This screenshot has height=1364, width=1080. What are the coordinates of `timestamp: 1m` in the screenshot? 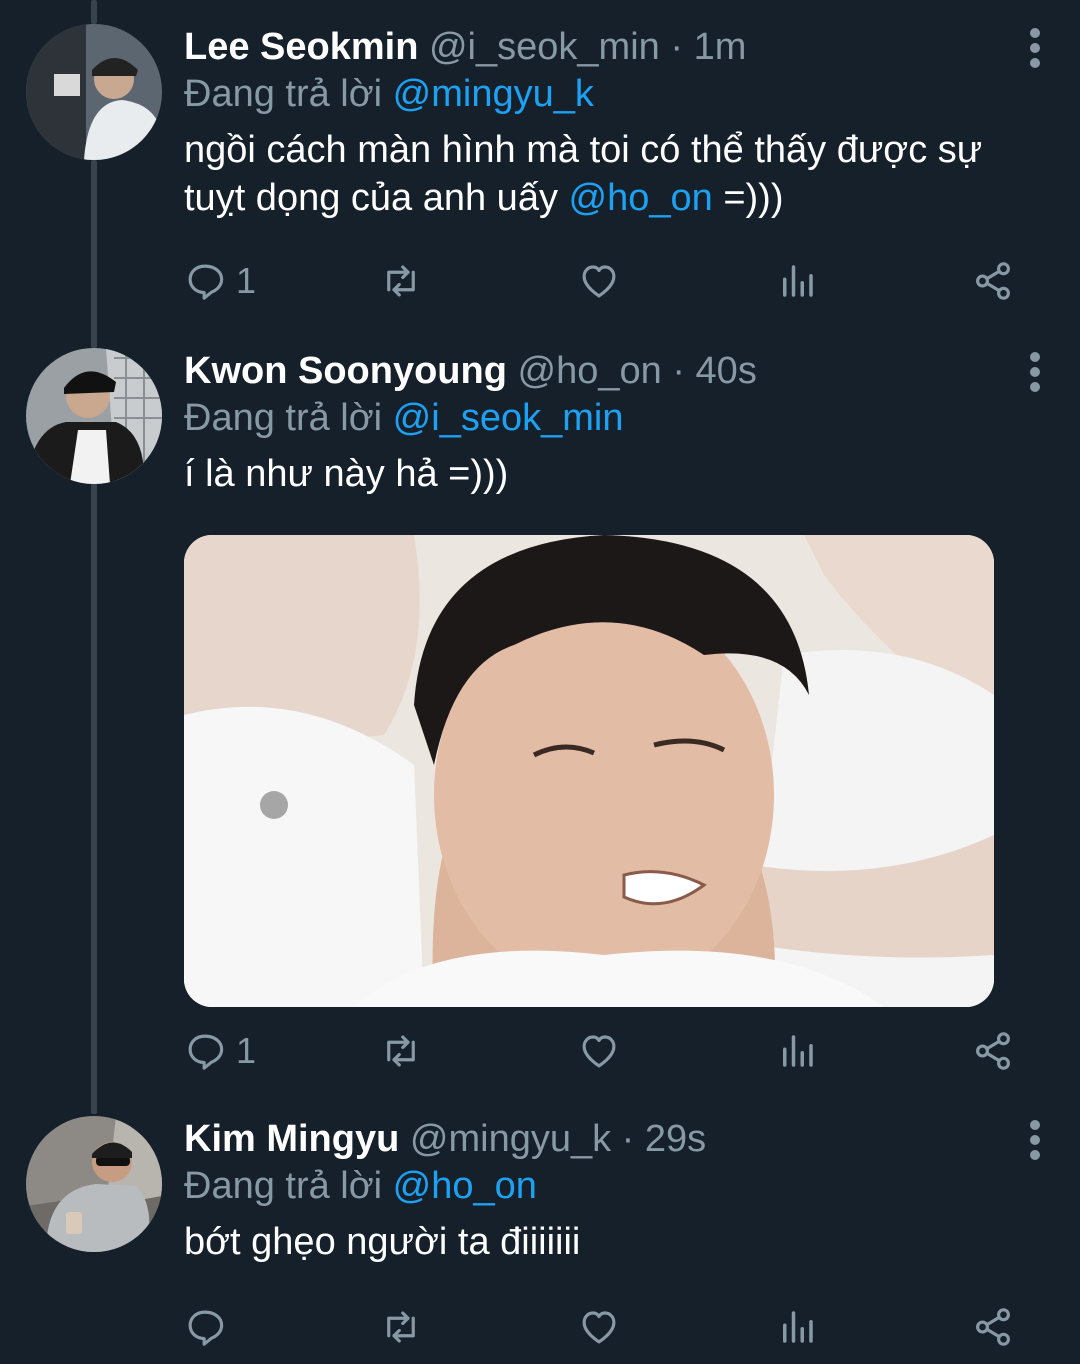 It's located at (720, 47).